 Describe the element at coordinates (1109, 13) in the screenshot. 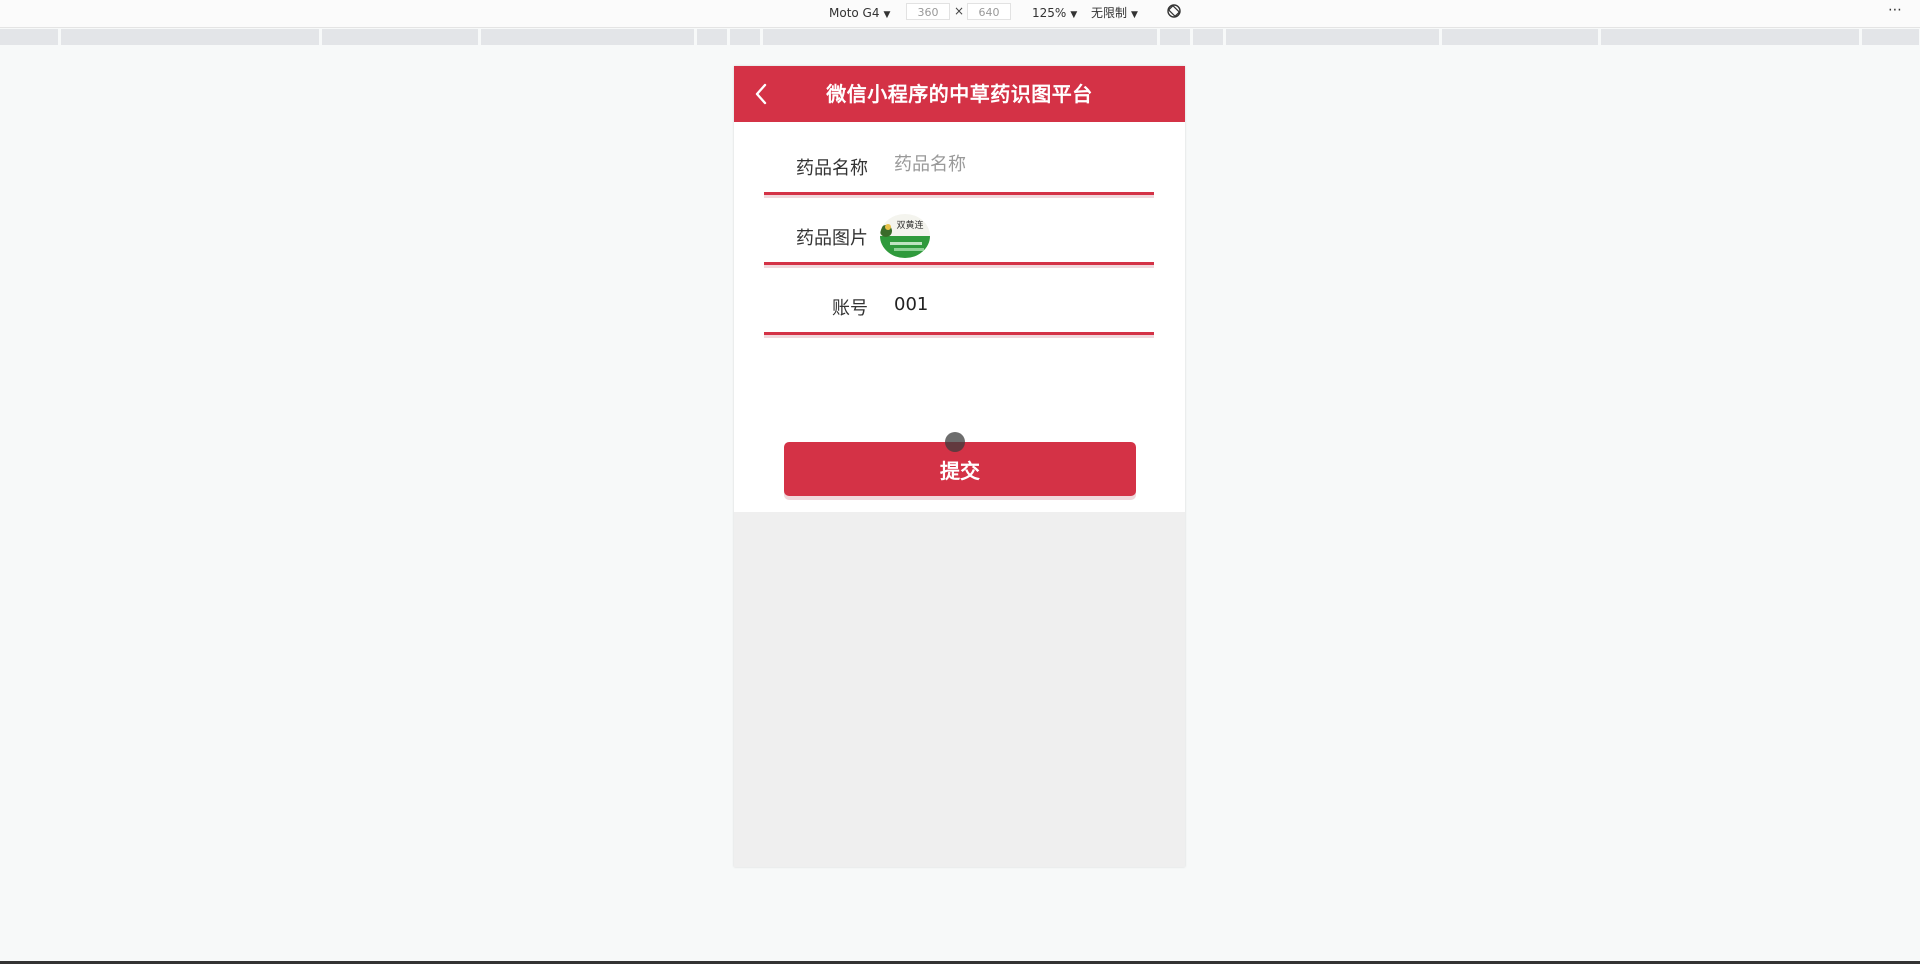

I see `throttle-value: 无限制` at that location.